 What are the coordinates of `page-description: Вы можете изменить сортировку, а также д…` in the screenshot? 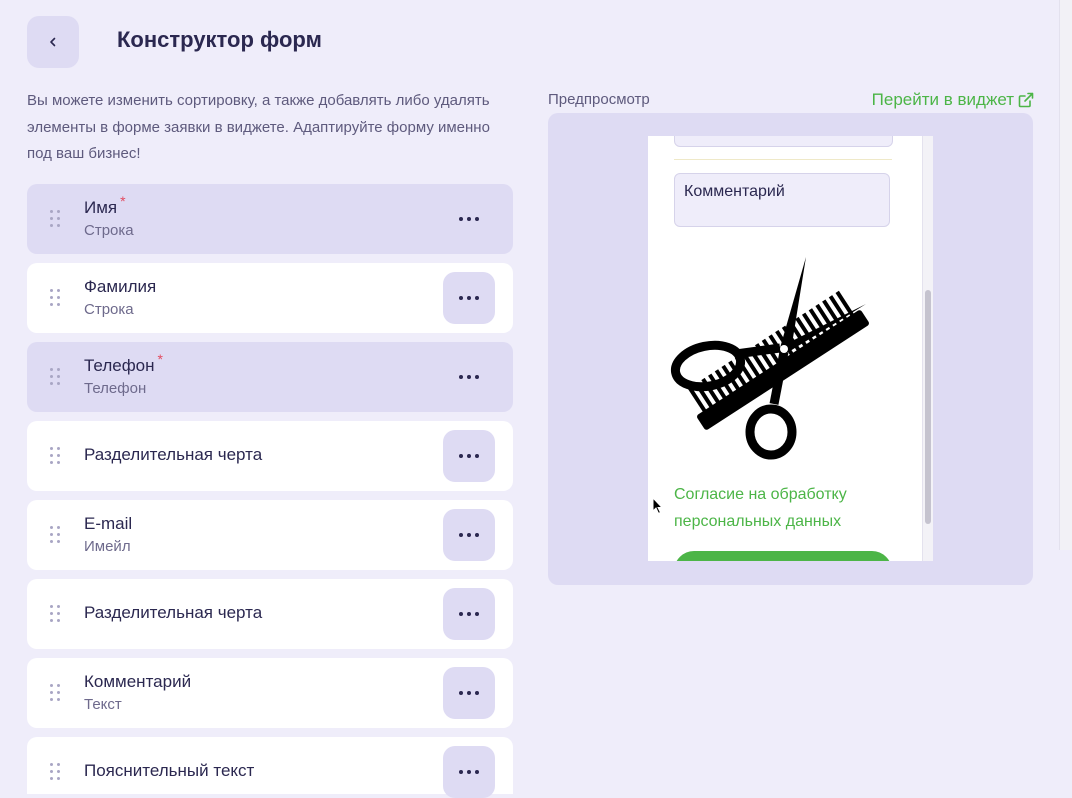 It's located at (258, 127).